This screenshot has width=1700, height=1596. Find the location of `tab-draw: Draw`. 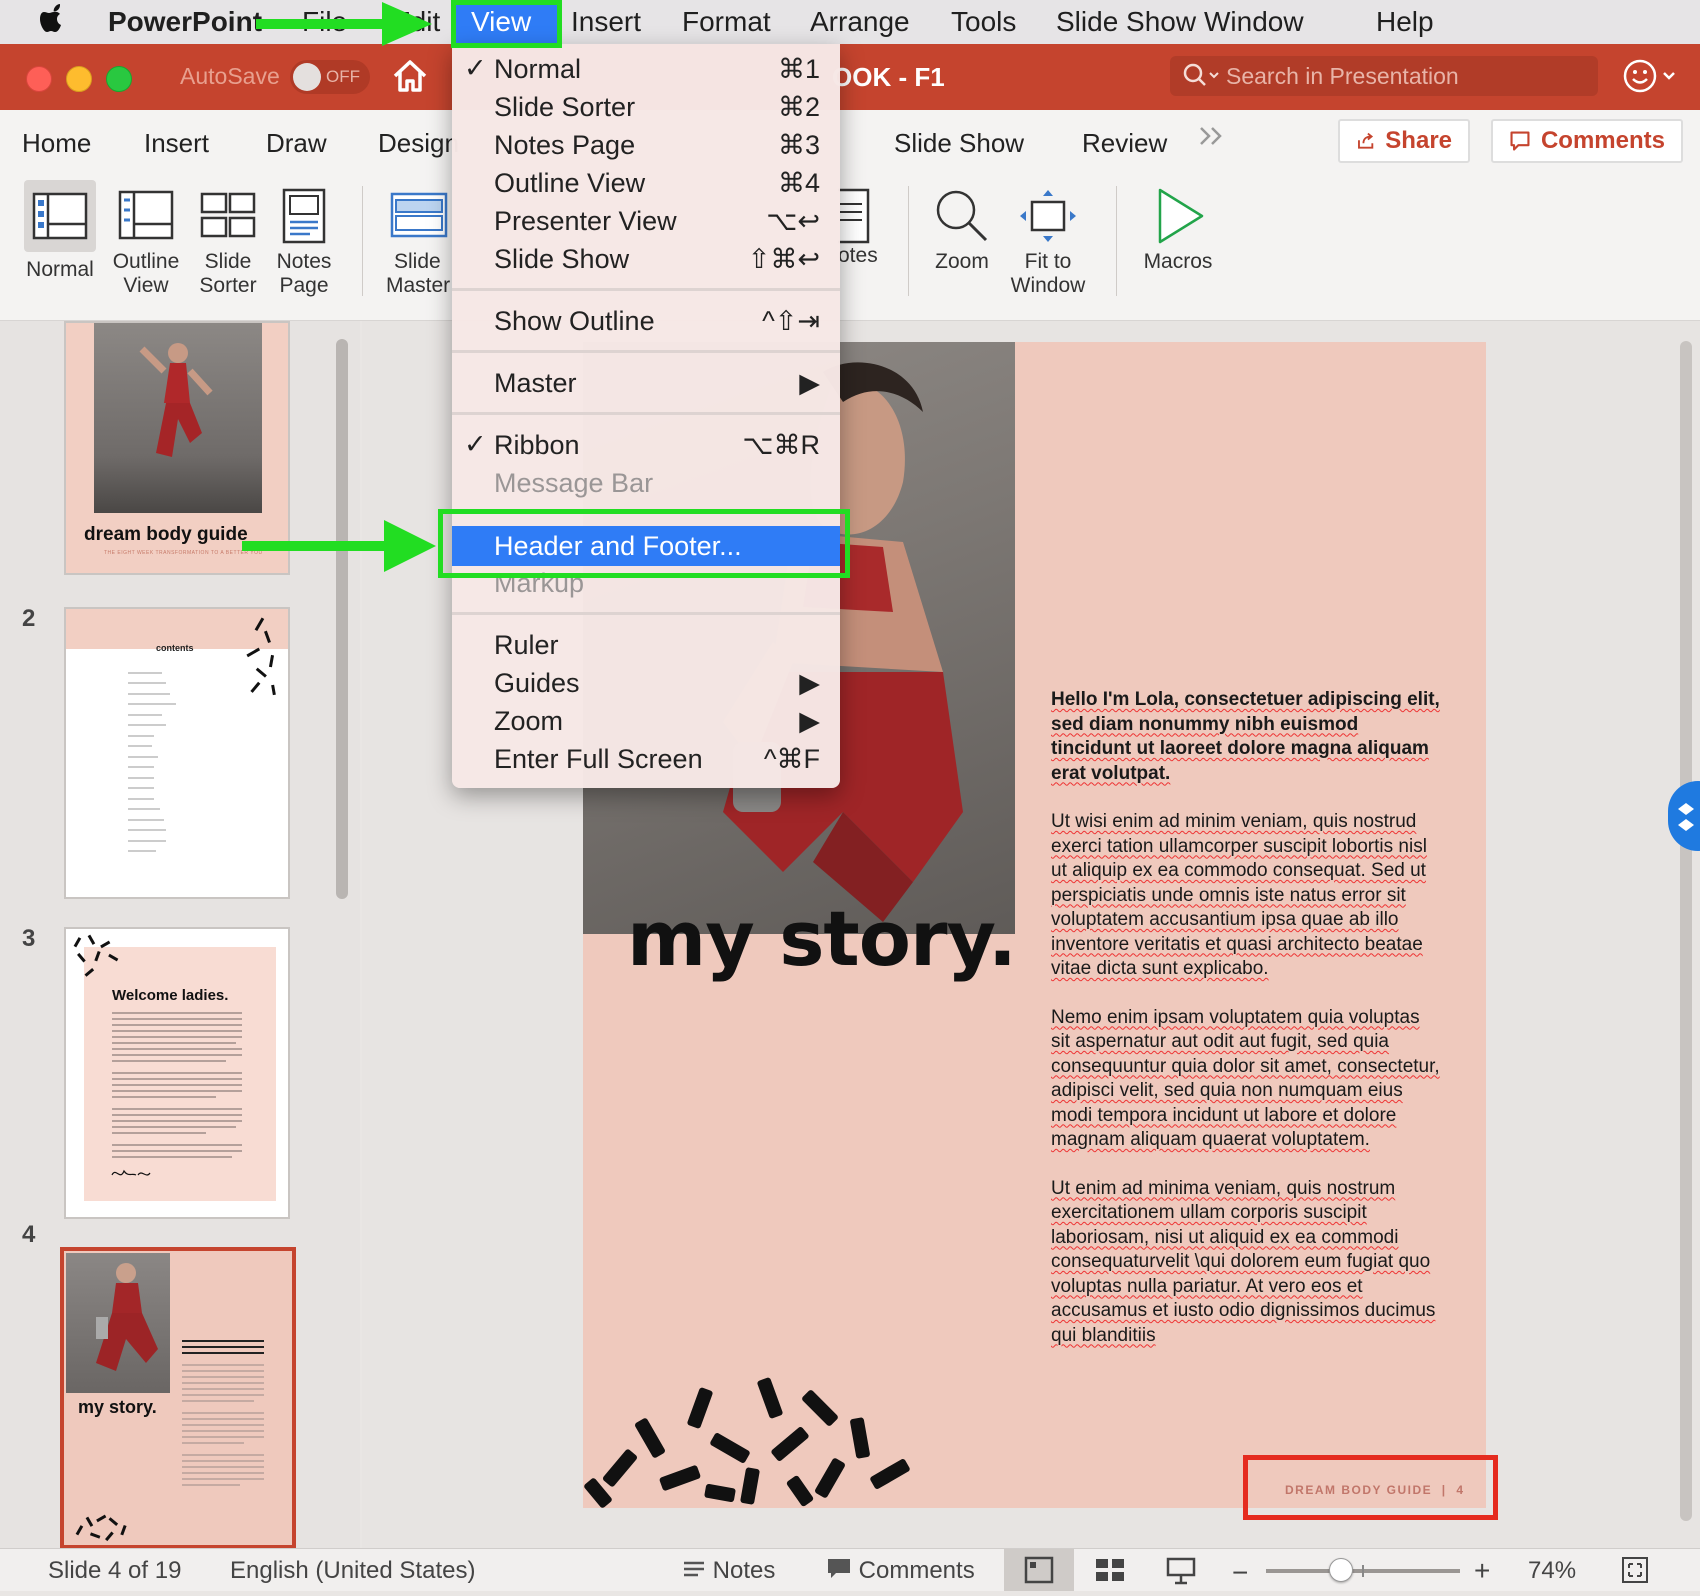

tab-draw: Draw is located at coordinates (296, 143).